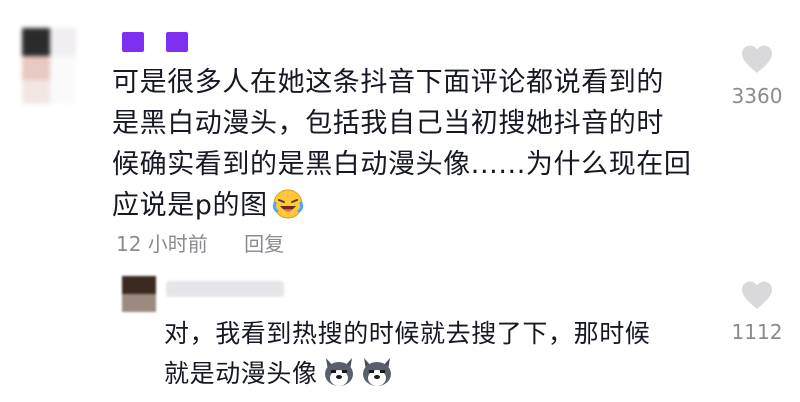 Image resolution: width=800 pixels, height=402 pixels. What do you see at coordinates (757, 332) in the screenshot?
I see `like-count: 1112` at bounding box center [757, 332].